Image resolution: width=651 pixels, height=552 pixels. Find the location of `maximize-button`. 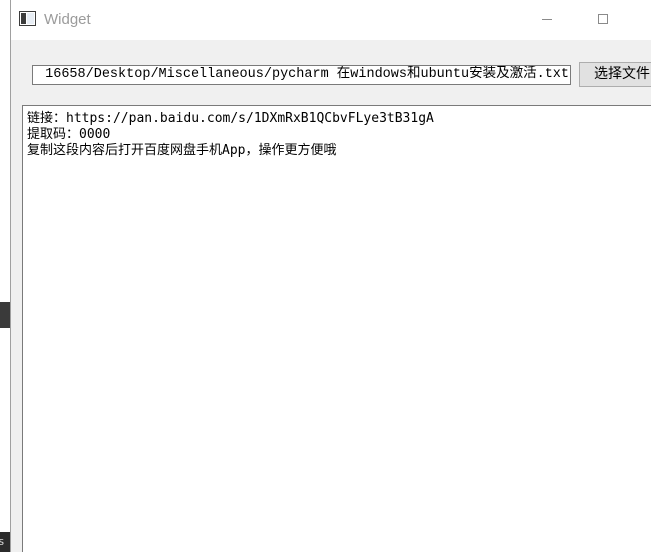

maximize-button is located at coordinates (603, 20).